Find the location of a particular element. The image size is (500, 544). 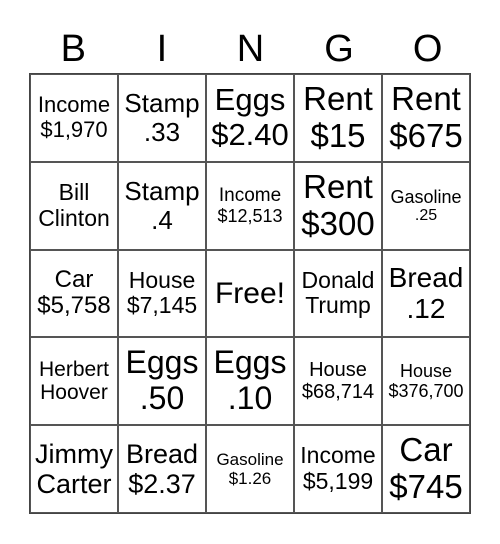

cell-text: $675 is located at coordinates (426, 135).